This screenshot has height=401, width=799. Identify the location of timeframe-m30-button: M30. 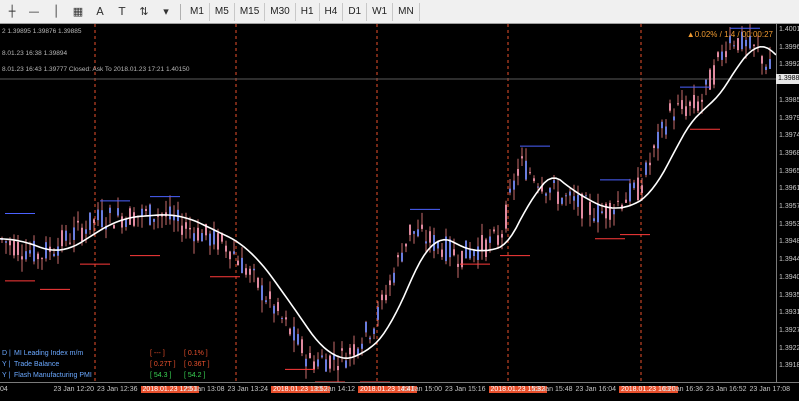
(280, 11).